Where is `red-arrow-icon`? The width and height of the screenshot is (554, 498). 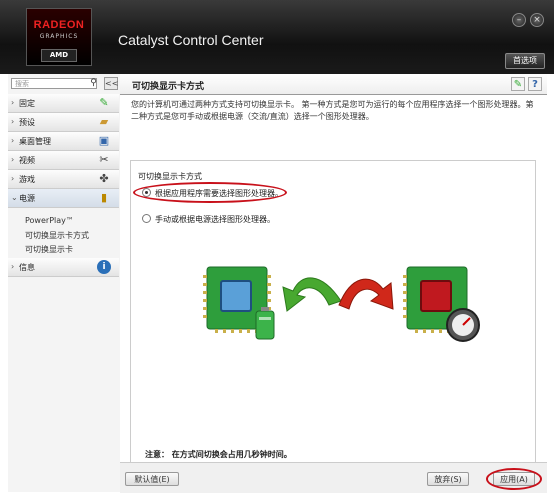
red-arrow-icon is located at coordinates (366, 294).